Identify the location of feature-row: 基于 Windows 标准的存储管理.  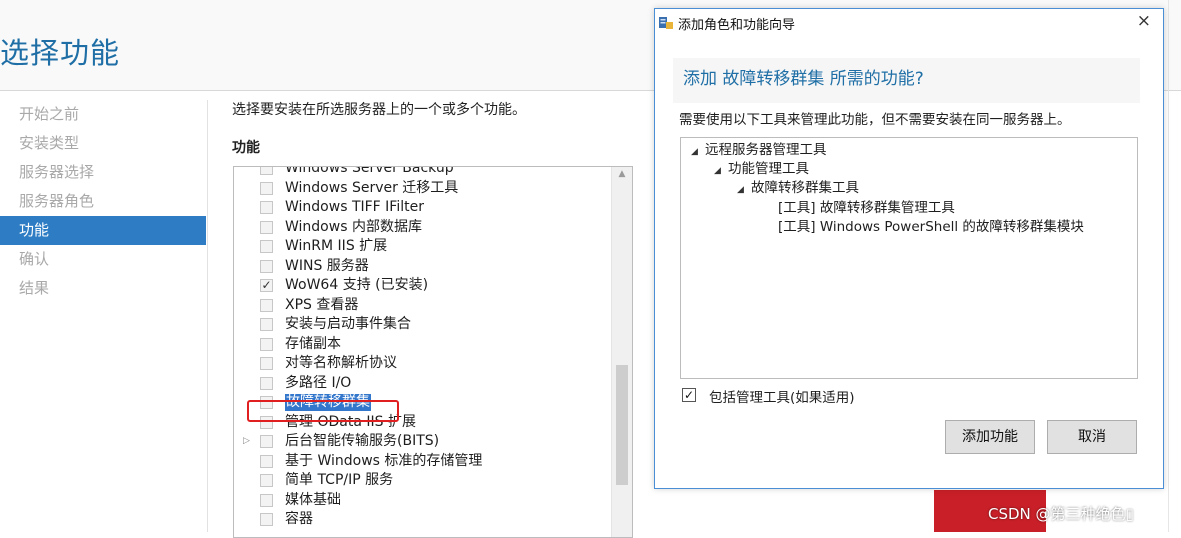
(422, 462).